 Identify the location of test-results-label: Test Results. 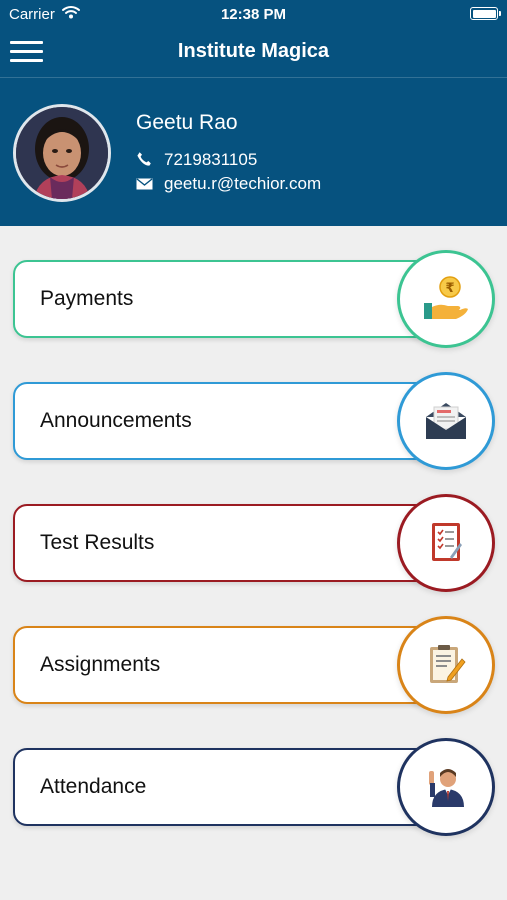
(97, 542).